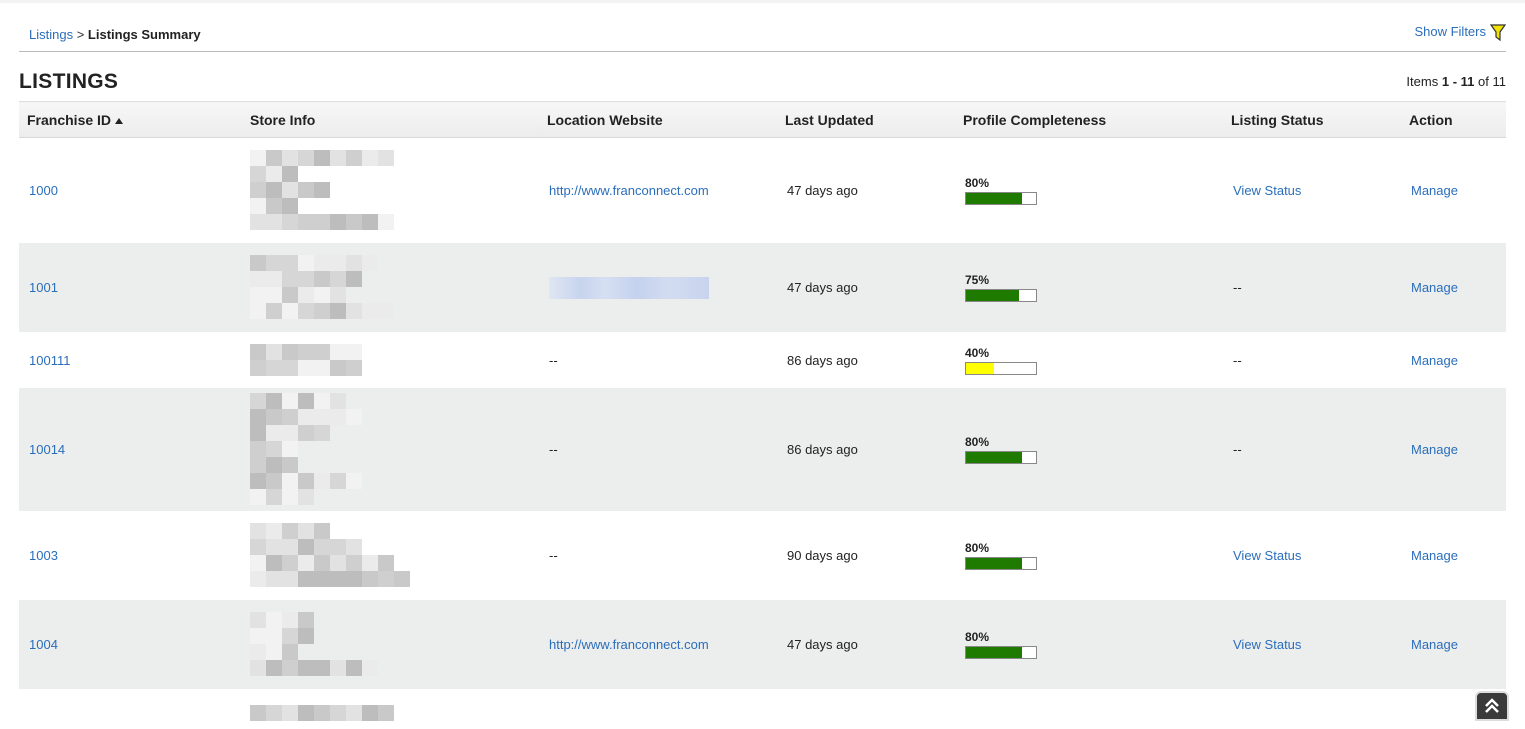 Image resolution: width=1525 pixels, height=729 pixels. I want to click on double-chevron-up-icon, so click(1492, 706).